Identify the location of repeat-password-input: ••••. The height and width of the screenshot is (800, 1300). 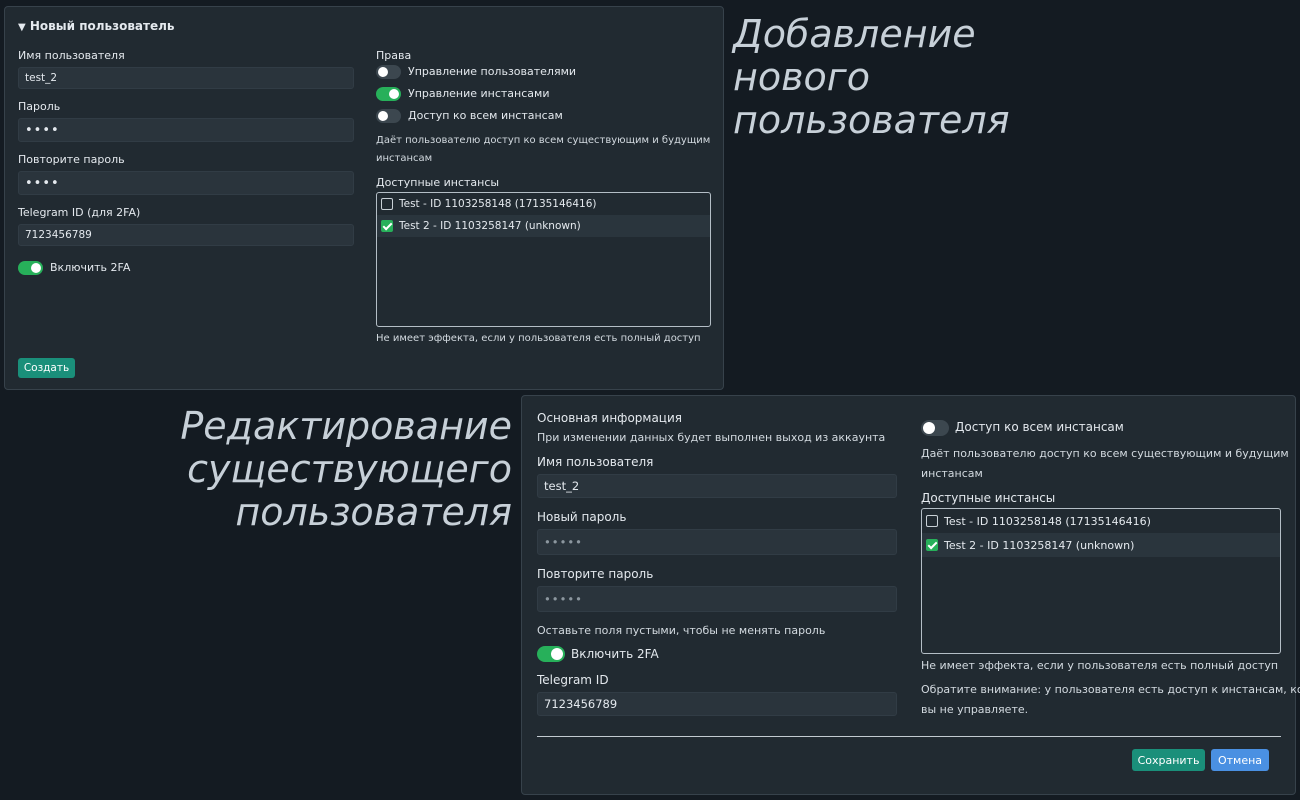
(186, 183).